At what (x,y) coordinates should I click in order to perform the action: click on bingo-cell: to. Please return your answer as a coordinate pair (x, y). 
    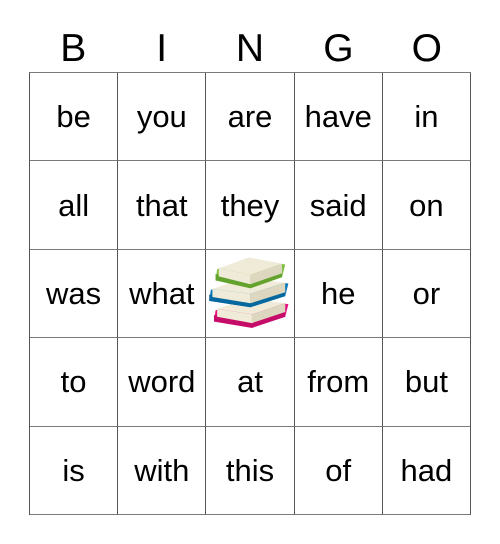
    Looking at the image, I should click on (74, 382).